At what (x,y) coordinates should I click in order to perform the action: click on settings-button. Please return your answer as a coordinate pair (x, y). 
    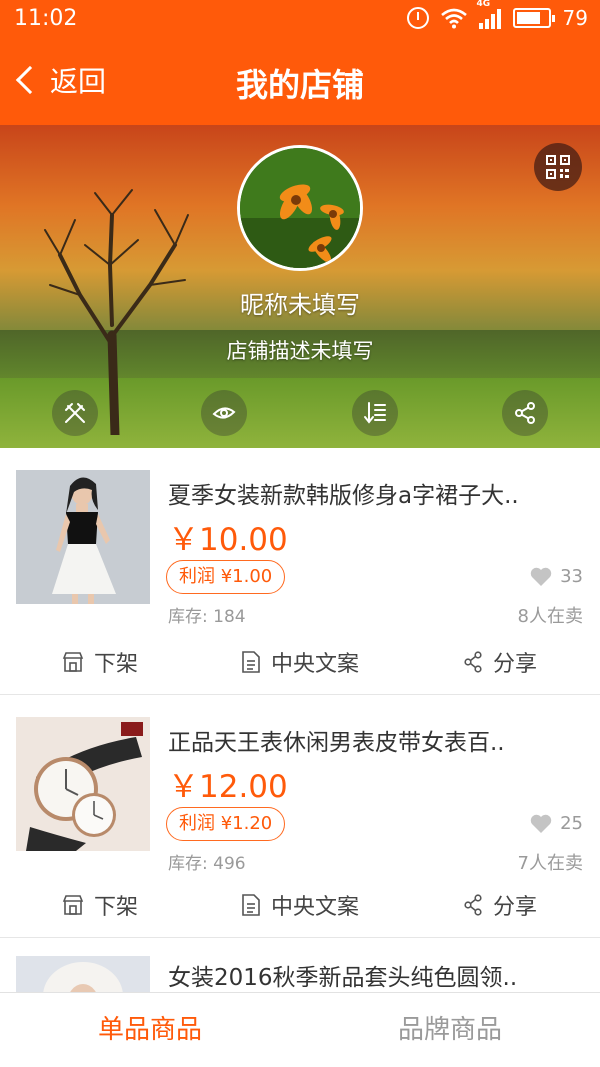
    Looking at the image, I should click on (75, 413).